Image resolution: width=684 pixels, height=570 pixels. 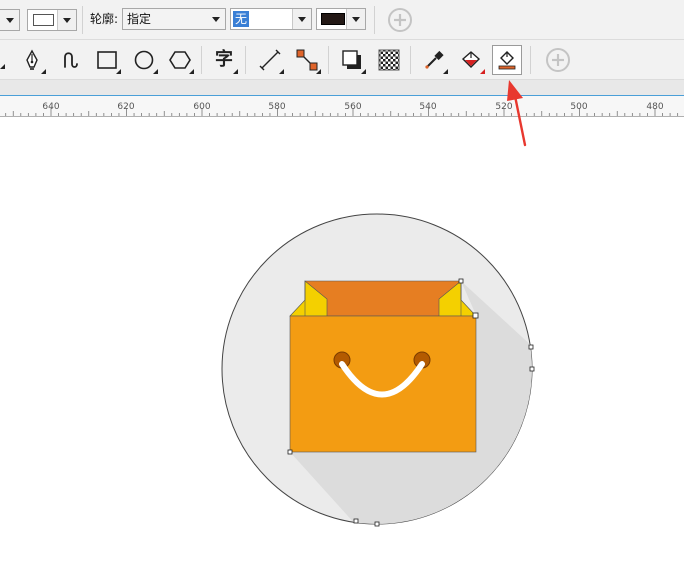 What do you see at coordinates (342, 87) in the screenshot?
I see `toolbar-gap` at bounding box center [342, 87].